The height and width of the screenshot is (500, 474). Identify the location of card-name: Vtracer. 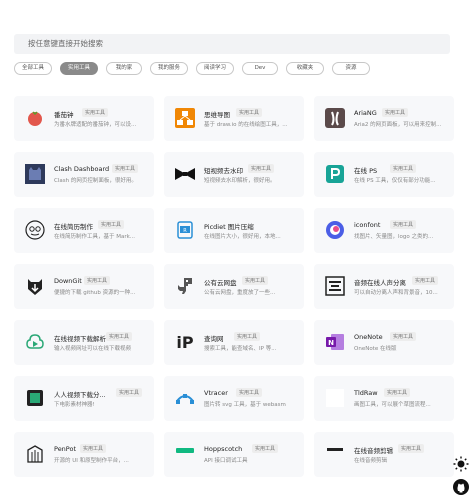
(216, 393).